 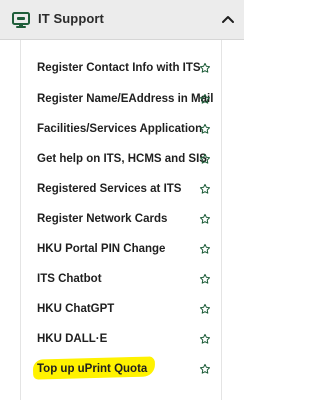 I want to click on list-item: Register Name/EAddress in Mail, so click(x=121, y=99).